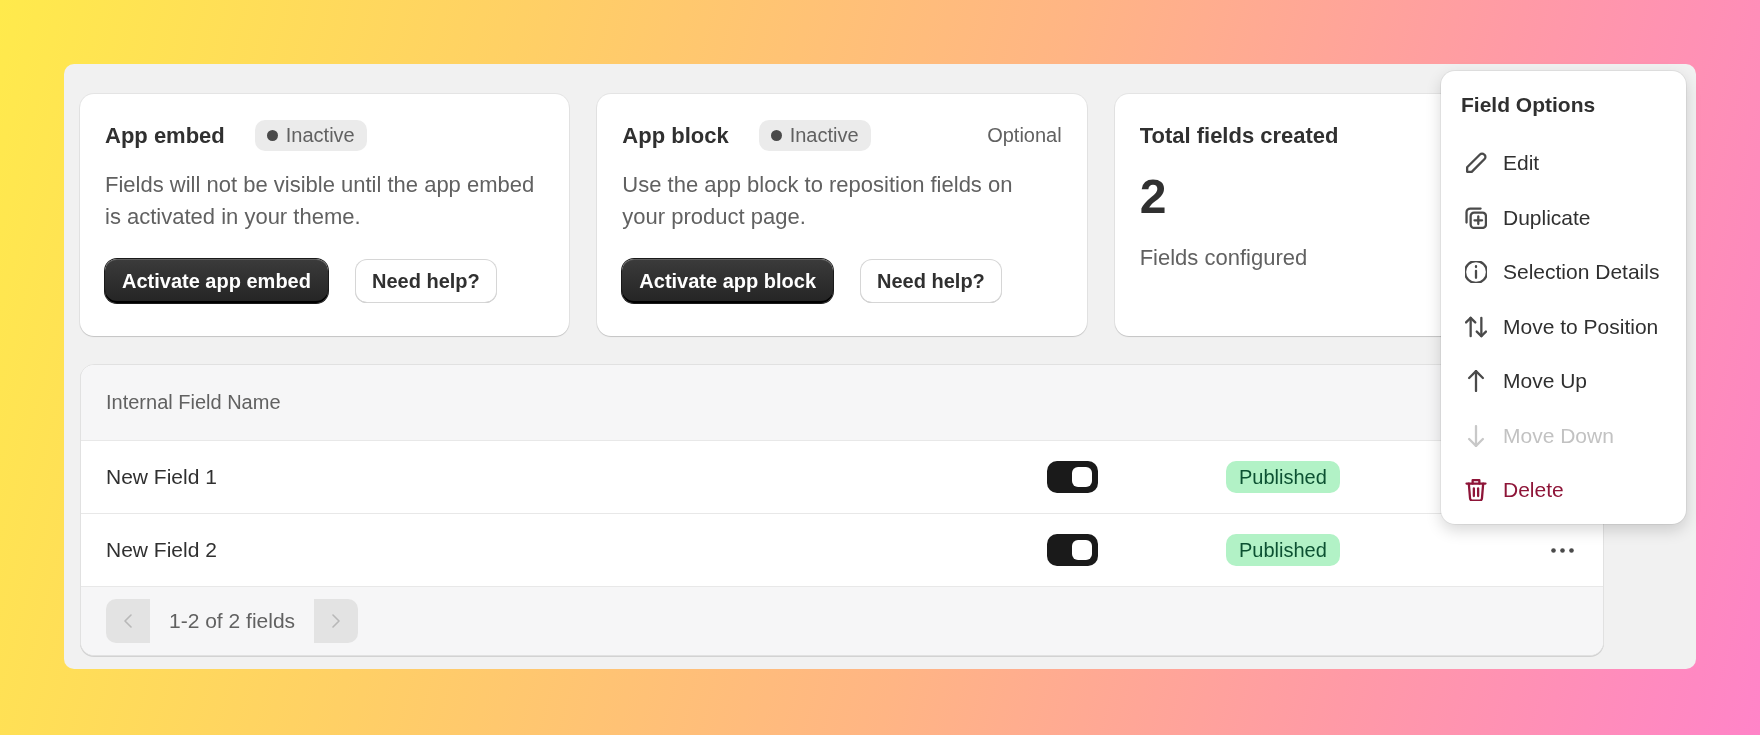 The width and height of the screenshot is (1760, 735). Describe the element at coordinates (1476, 435) in the screenshot. I see `arrow-down-icon` at that location.